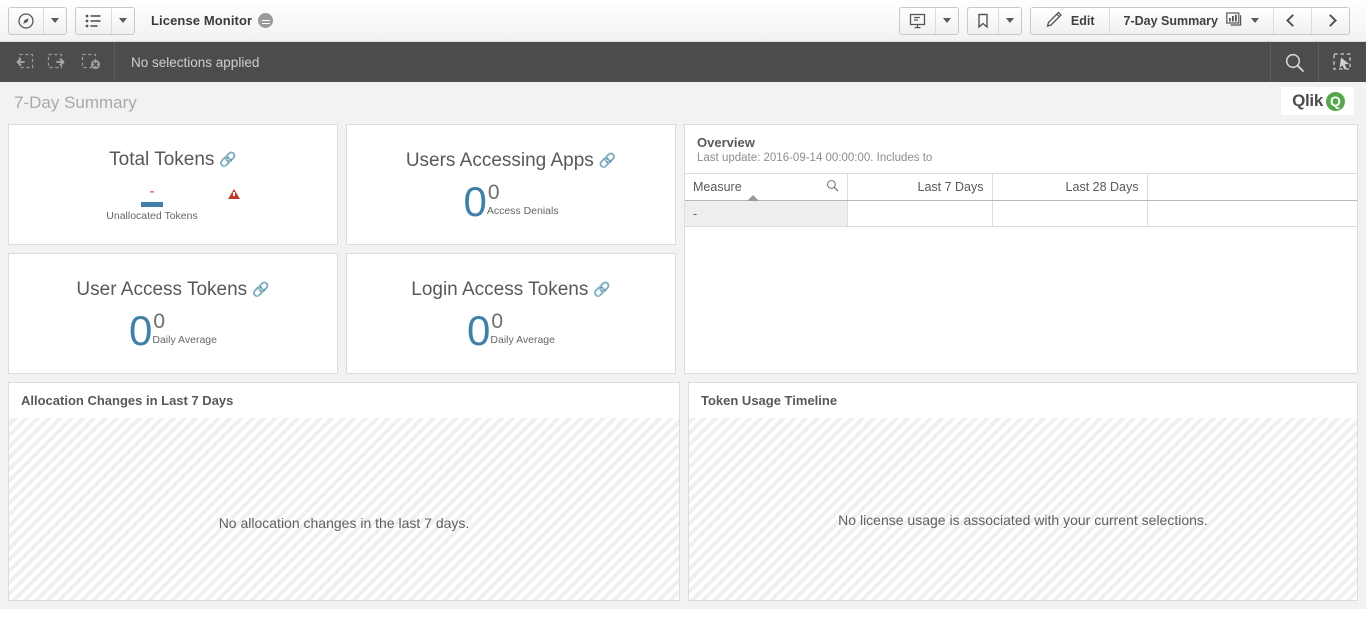 The width and height of the screenshot is (1366, 627). I want to click on qlik-logo: Qlik Q, so click(1317, 101).